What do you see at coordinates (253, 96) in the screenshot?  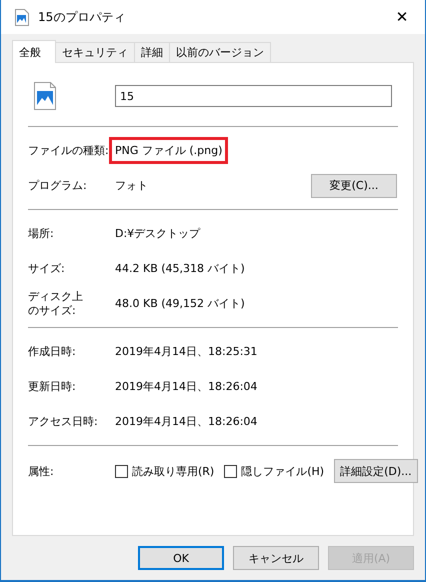 I see `file-name-field: 15` at bounding box center [253, 96].